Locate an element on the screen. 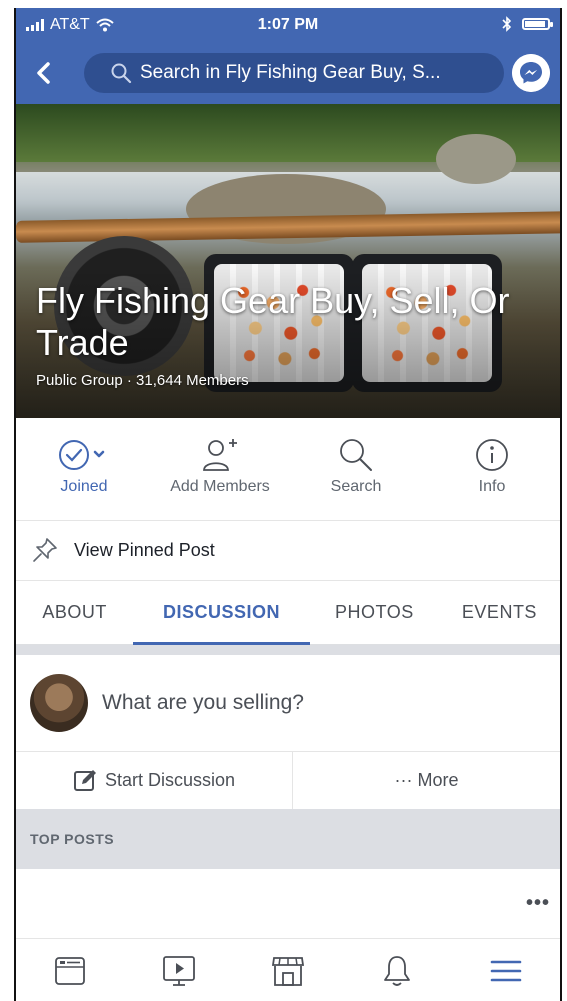 This screenshot has width=567, height=1001. tab-menu is located at coordinates (505, 970).